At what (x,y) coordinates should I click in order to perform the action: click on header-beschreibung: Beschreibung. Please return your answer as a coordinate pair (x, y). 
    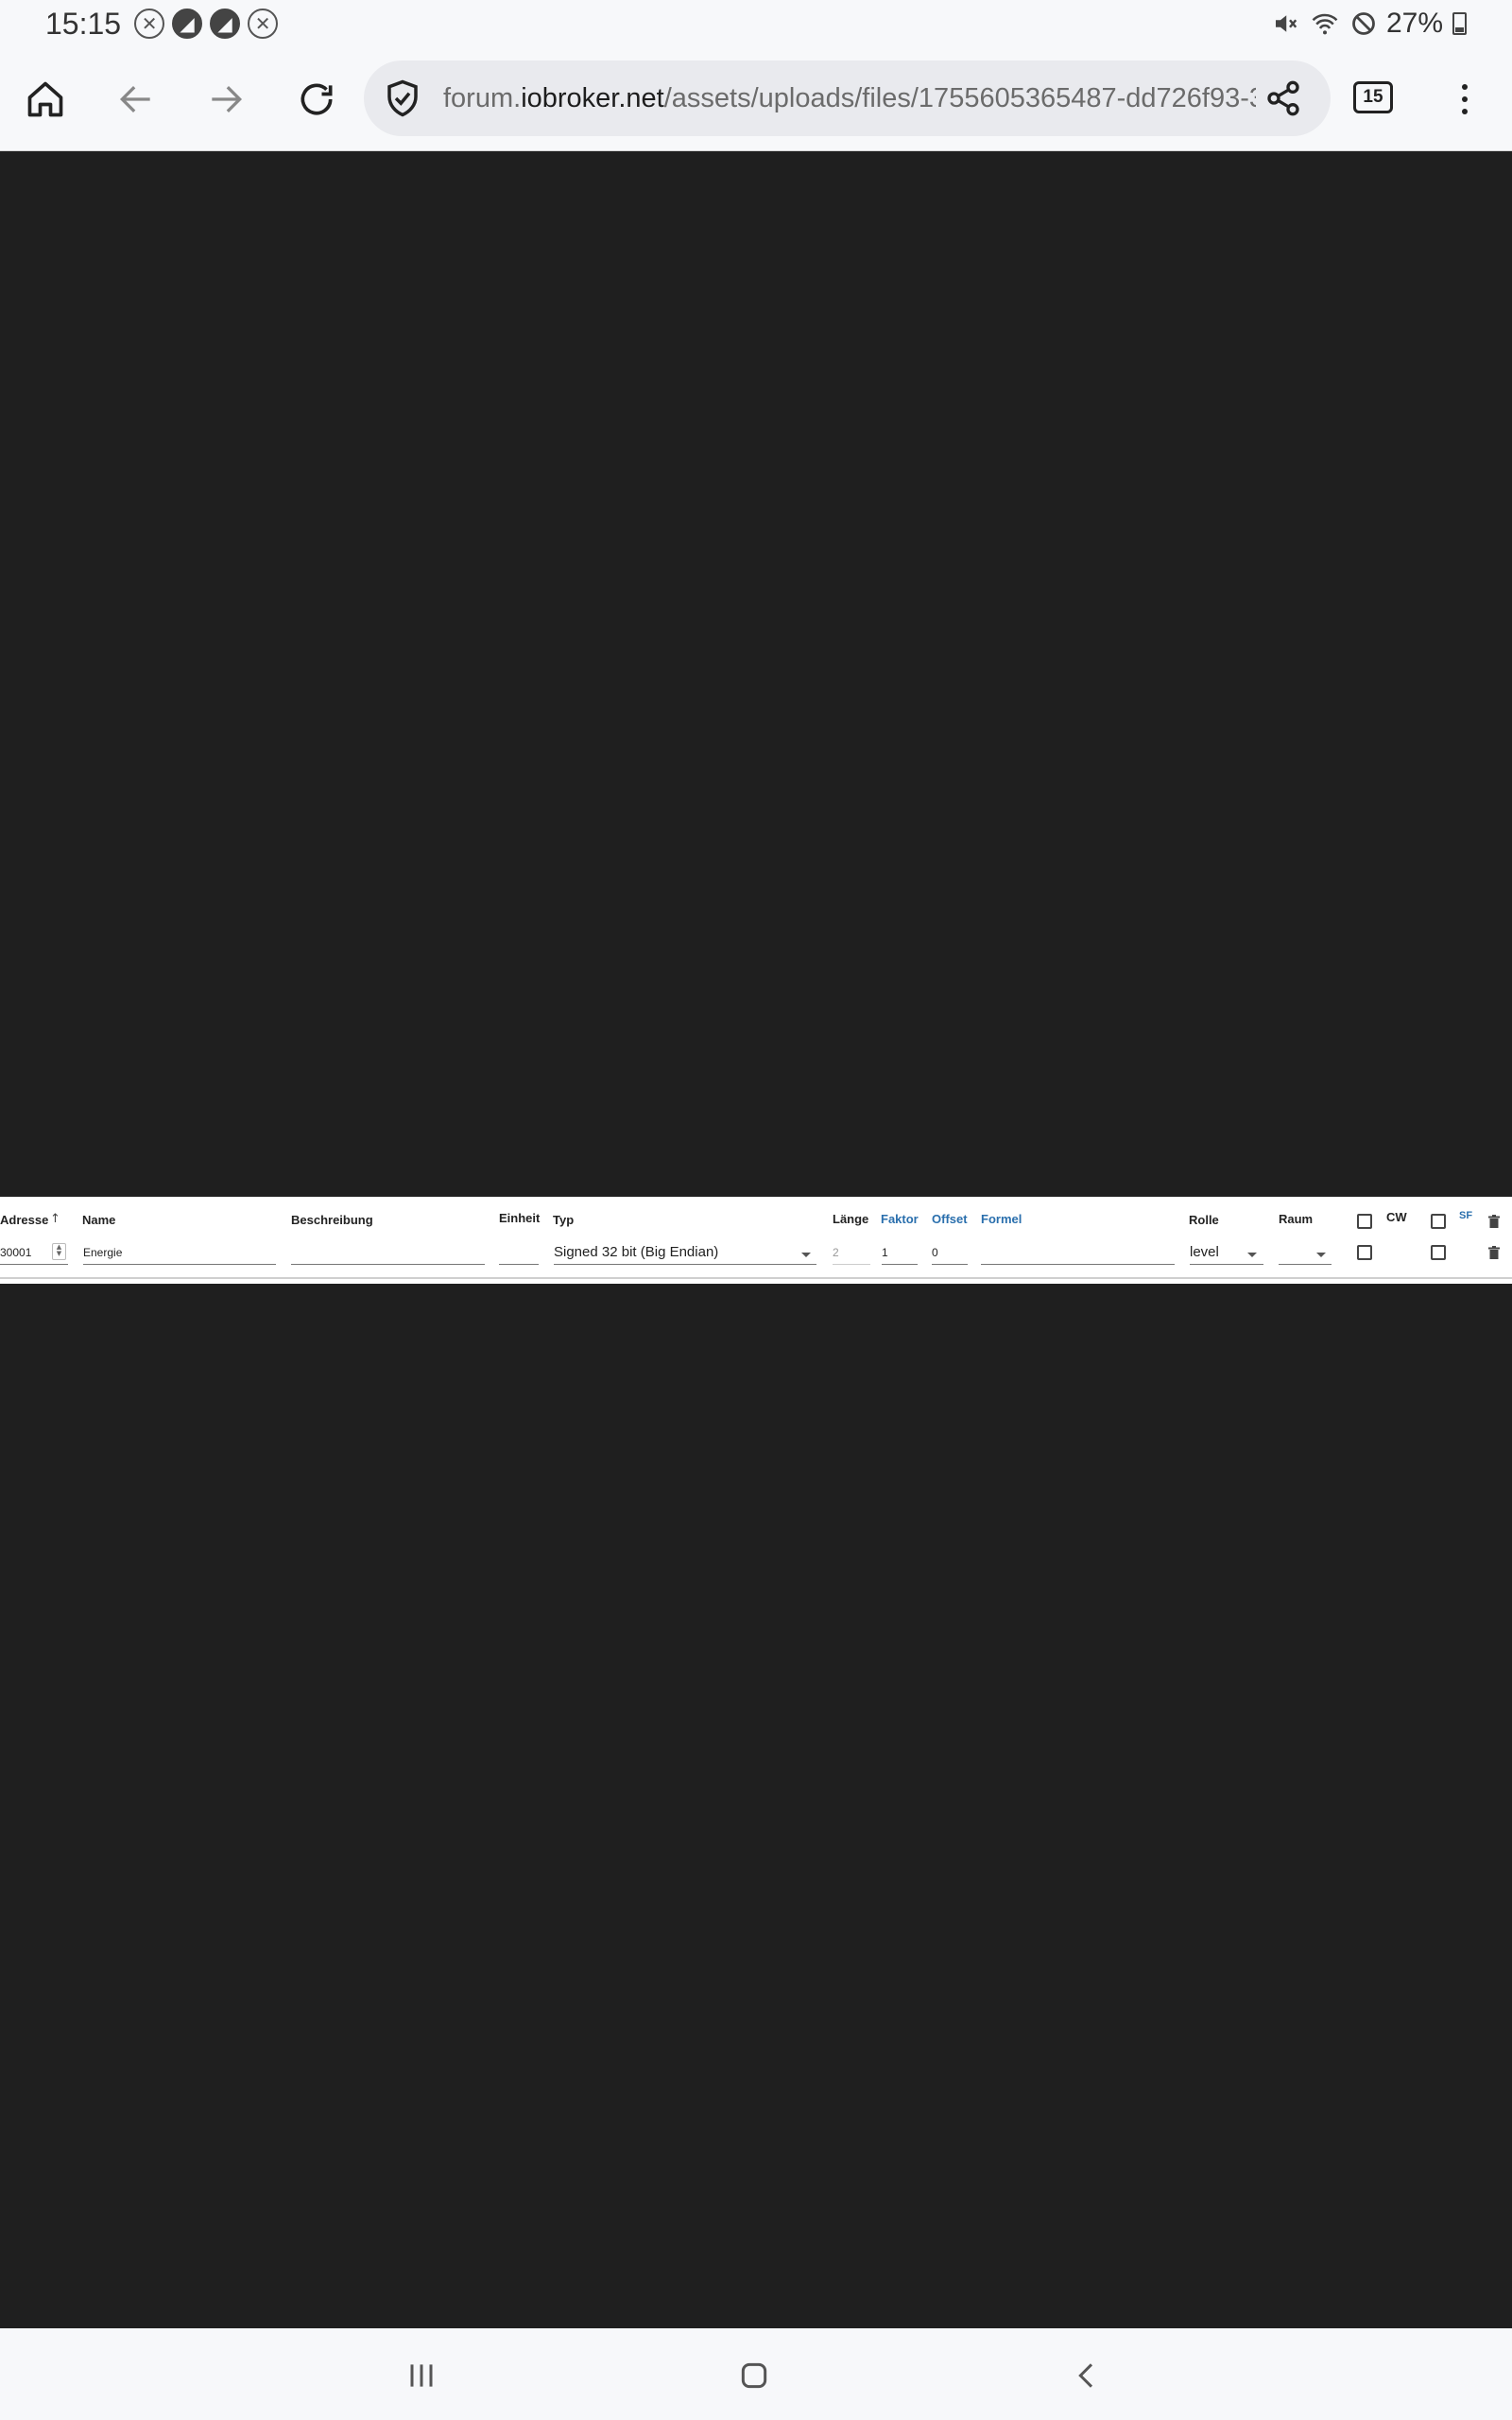
    Looking at the image, I should click on (332, 1220).